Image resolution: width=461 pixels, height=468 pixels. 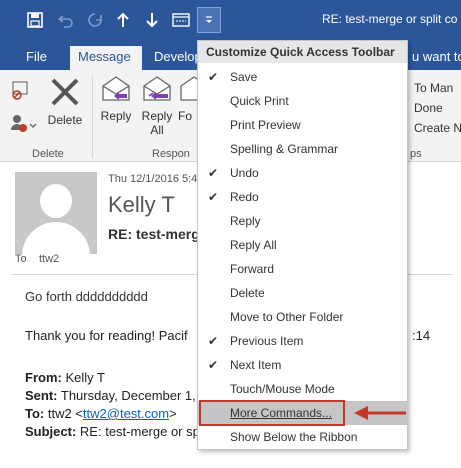 I want to click on delete-label: Delete, so click(x=65, y=120).